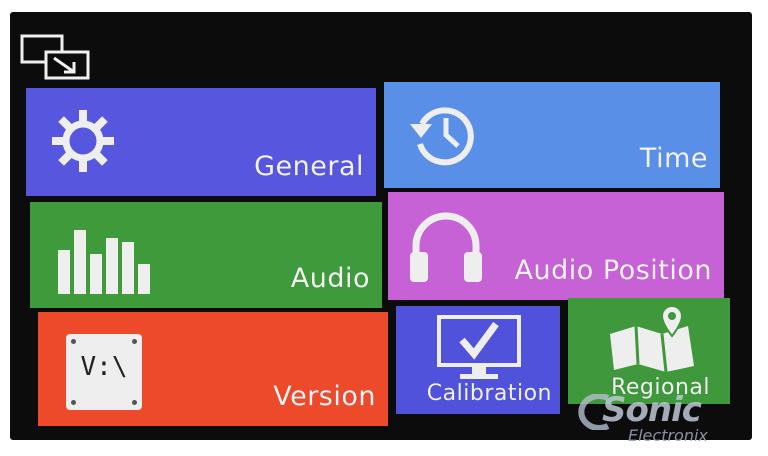  Describe the element at coordinates (213, 369) in the screenshot. I see `version-tile: V:\ Version` at that location.